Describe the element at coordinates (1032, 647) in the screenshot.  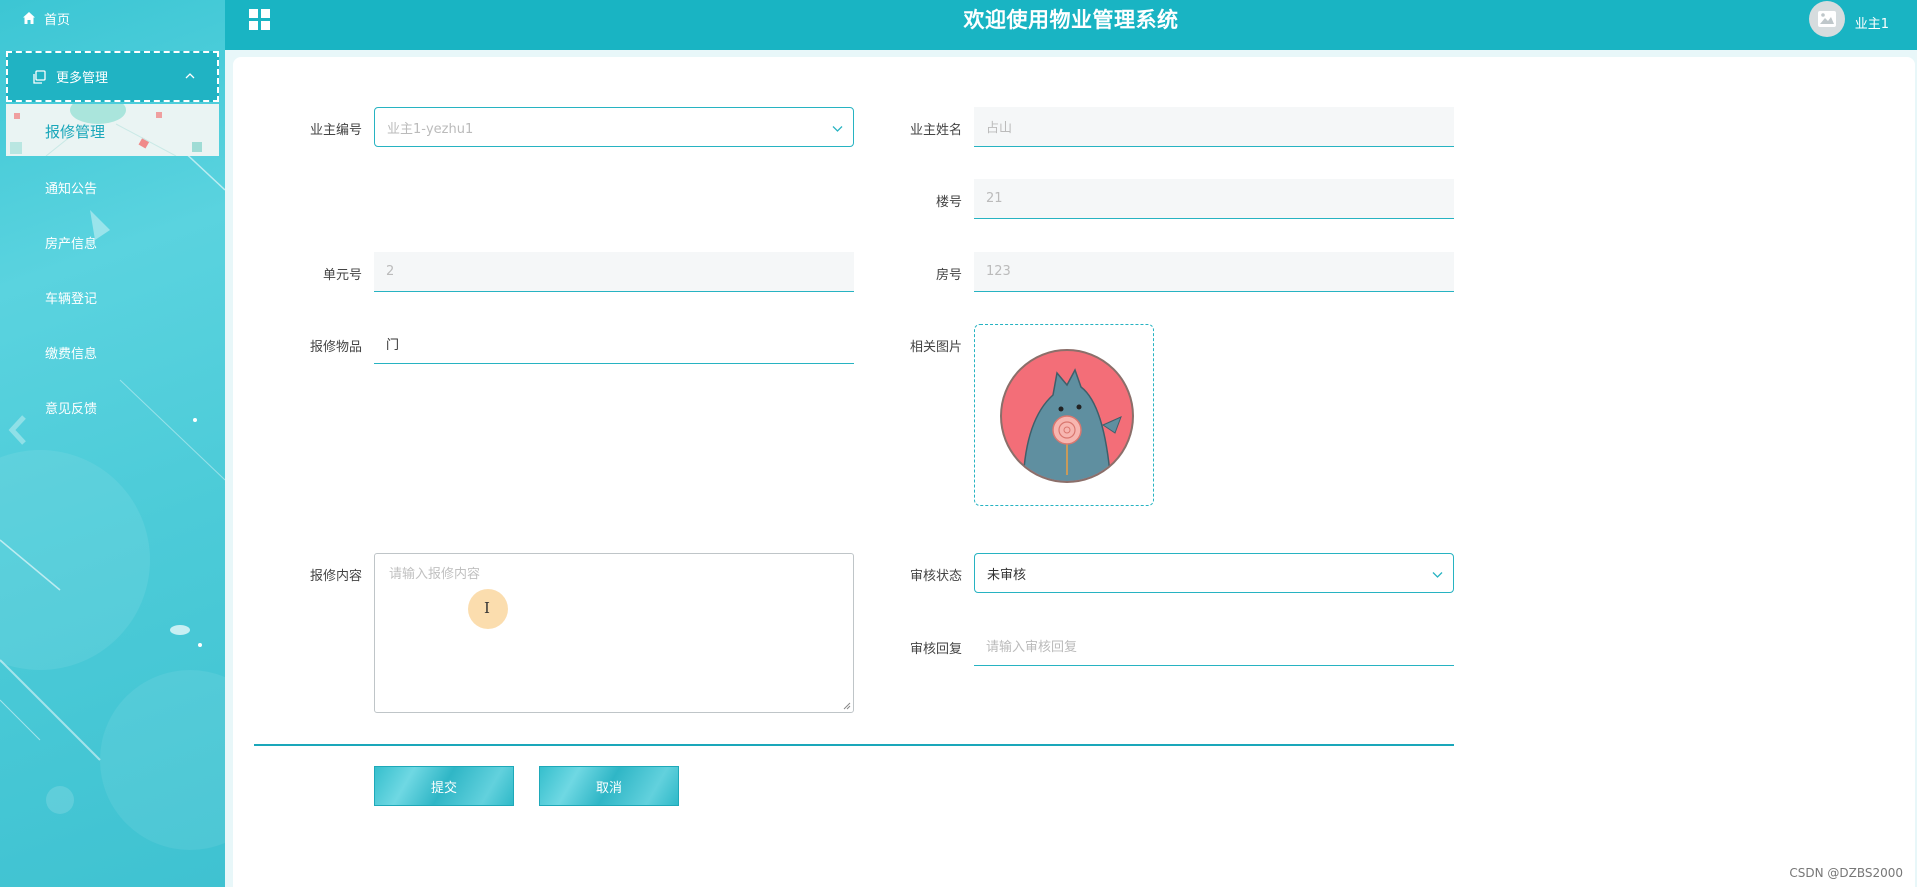
I see `reply-placeholder: 请输入审核回复` at that location.